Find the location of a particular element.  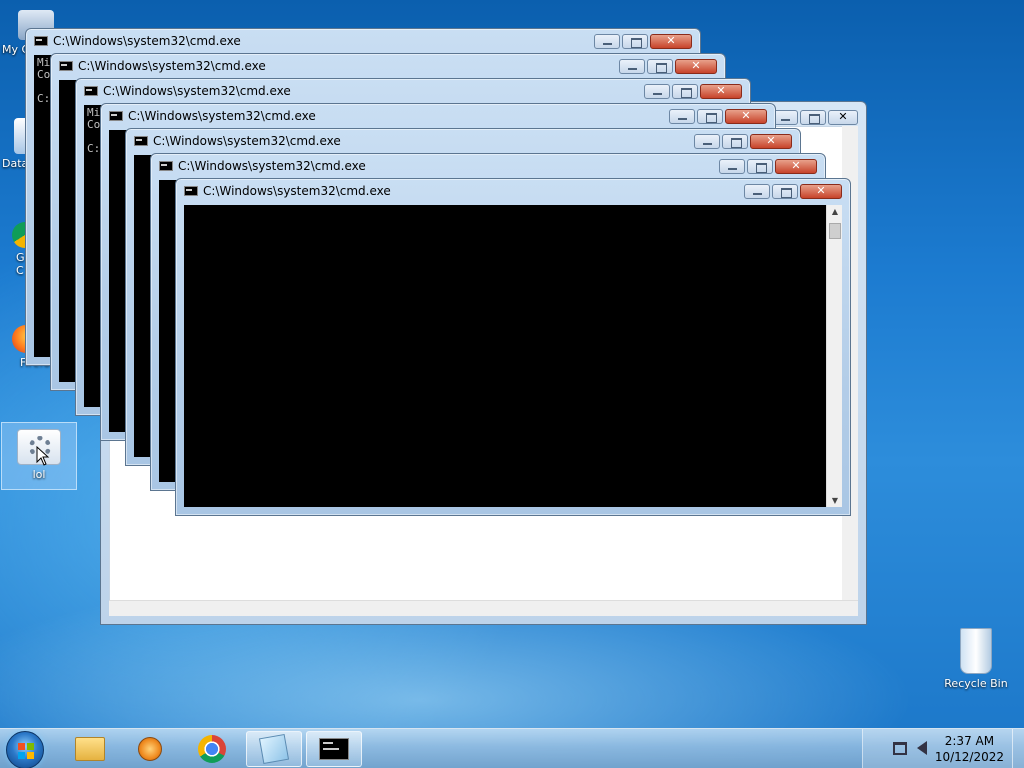

mouse-cursor is located at coordinates (43, 456).